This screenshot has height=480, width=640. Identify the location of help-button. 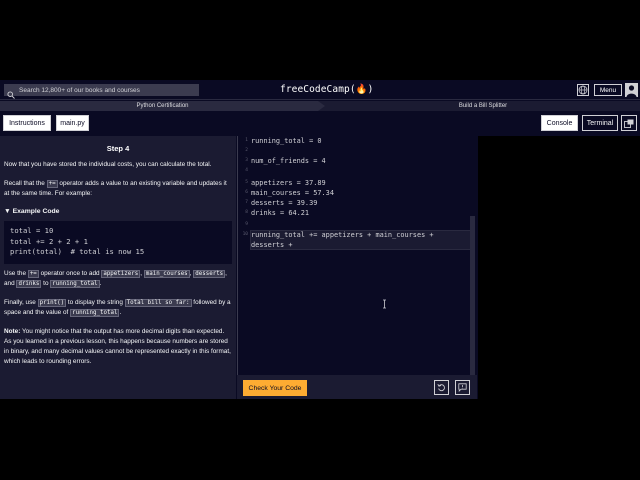
(462, 387).